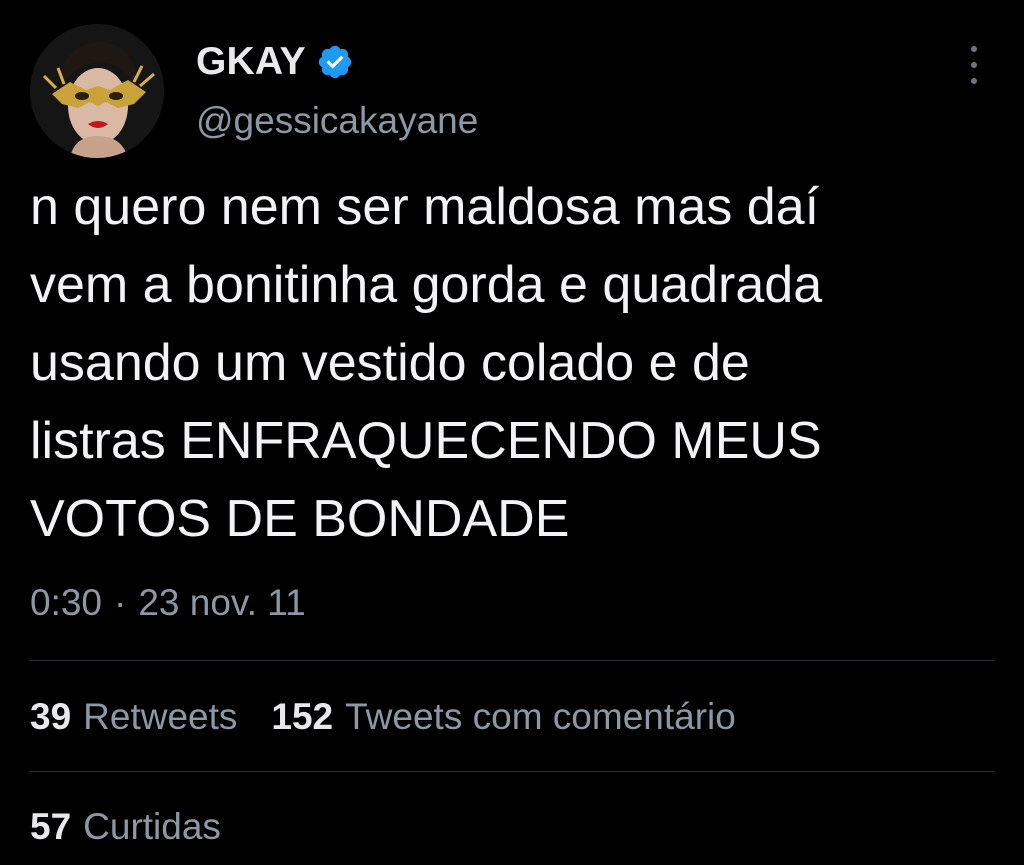  Describe the element at coordinates (540, 716) in the screenshot. I see `quote-tweets-label: Tweets com comentário` at that location.